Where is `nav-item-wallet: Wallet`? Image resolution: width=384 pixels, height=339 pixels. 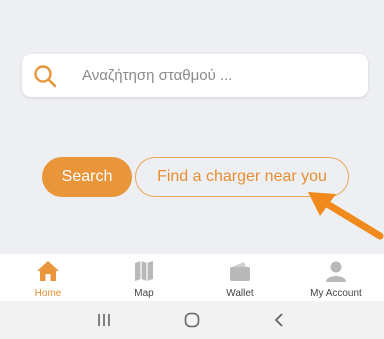
nav-item-wallet: Wallet is located at coordinates (240, 277).